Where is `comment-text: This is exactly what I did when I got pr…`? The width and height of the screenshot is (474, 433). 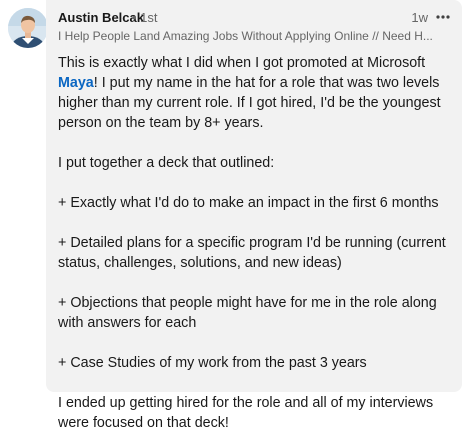 comment-text: This is exactly what I did when I got pr… is located at coordinates (242, 63).